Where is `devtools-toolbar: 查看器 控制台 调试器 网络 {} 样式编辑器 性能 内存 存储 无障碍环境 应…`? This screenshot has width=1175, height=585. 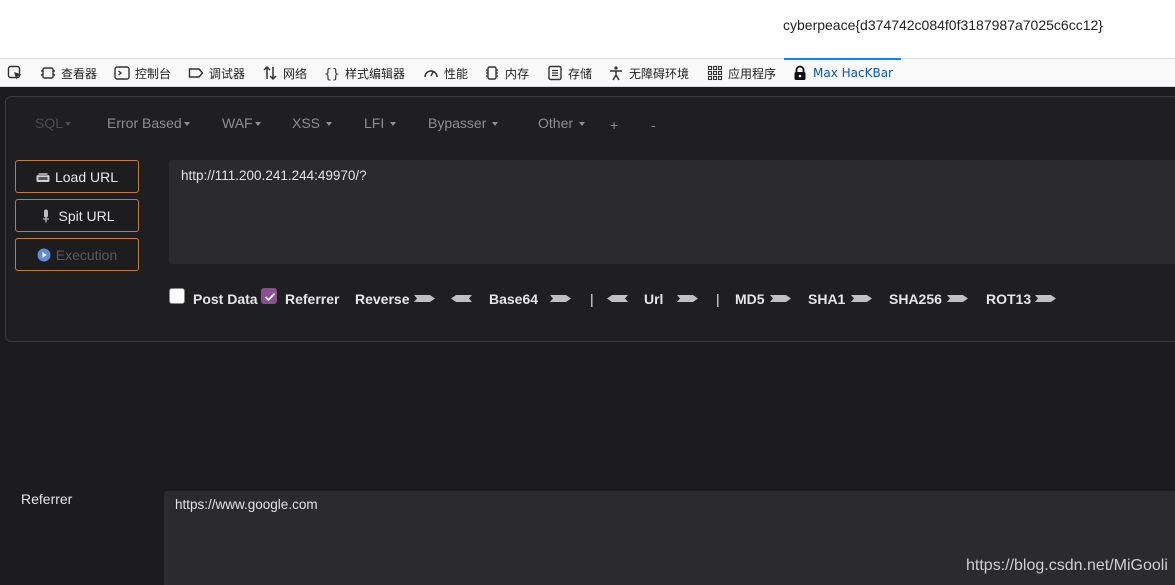
devtools-toolbar: 查看器 控制台 调试器 网络 {} 样式编辑器 性能 内存 存储 无障碍环境 应… is located at coordinates (587, 72).